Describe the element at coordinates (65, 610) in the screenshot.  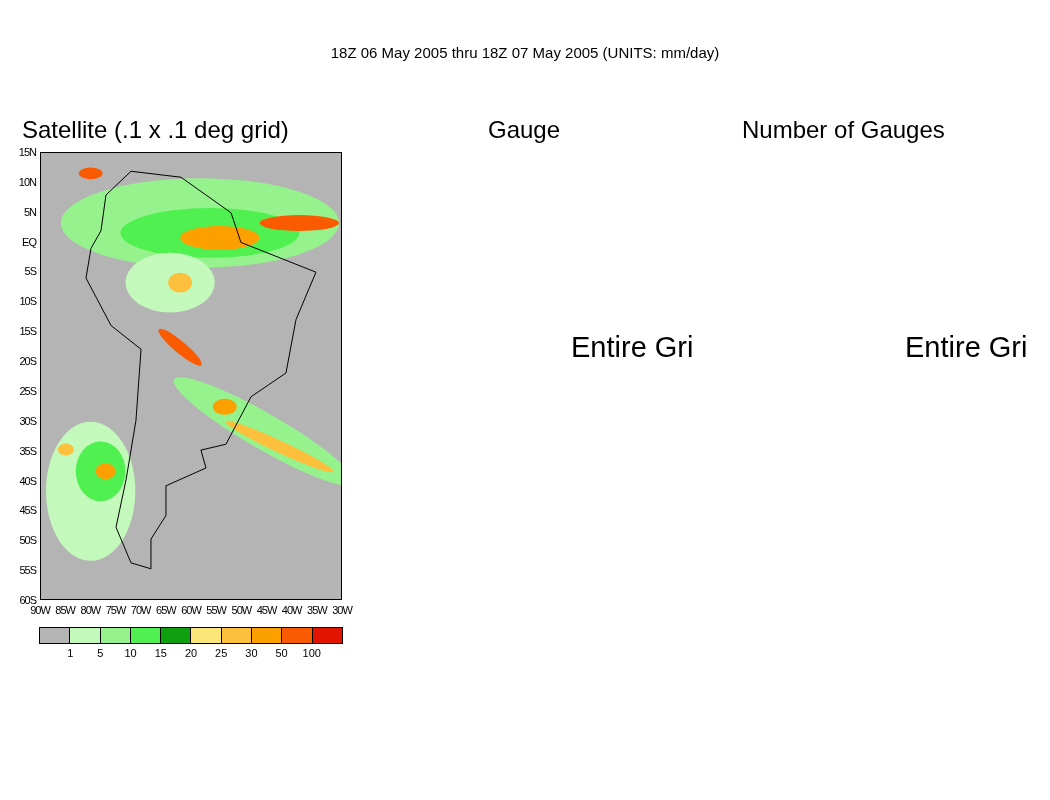
I see `longitude-label: 85W` at that location.